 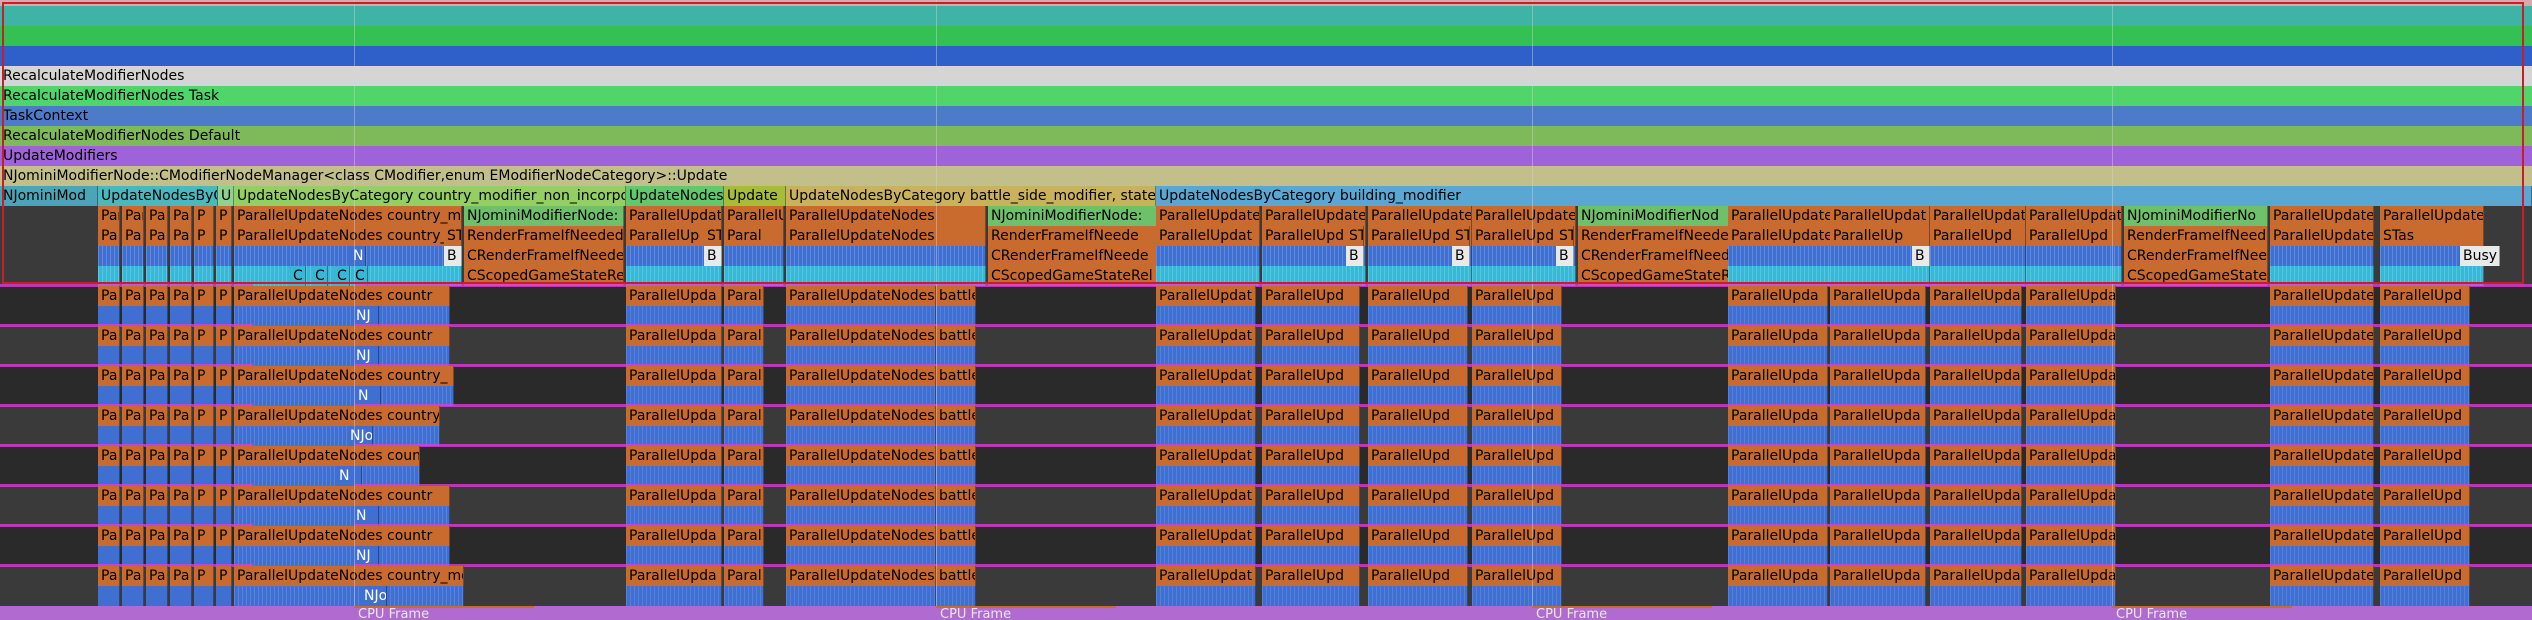 I want to click on category-bar: UpdateNodesByC, so click(x=158, y=196).